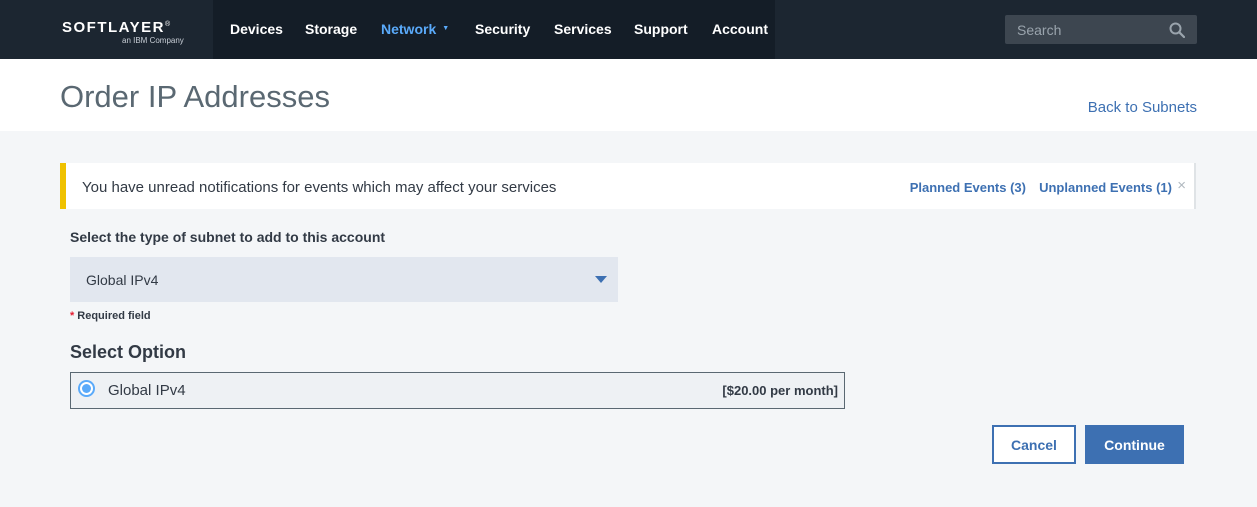 The image size is (1257, 507). What do you see at coordinates (740, 29) in the screenshot?
I see `nav-item-account: Account` at bounding box center [740, 29].